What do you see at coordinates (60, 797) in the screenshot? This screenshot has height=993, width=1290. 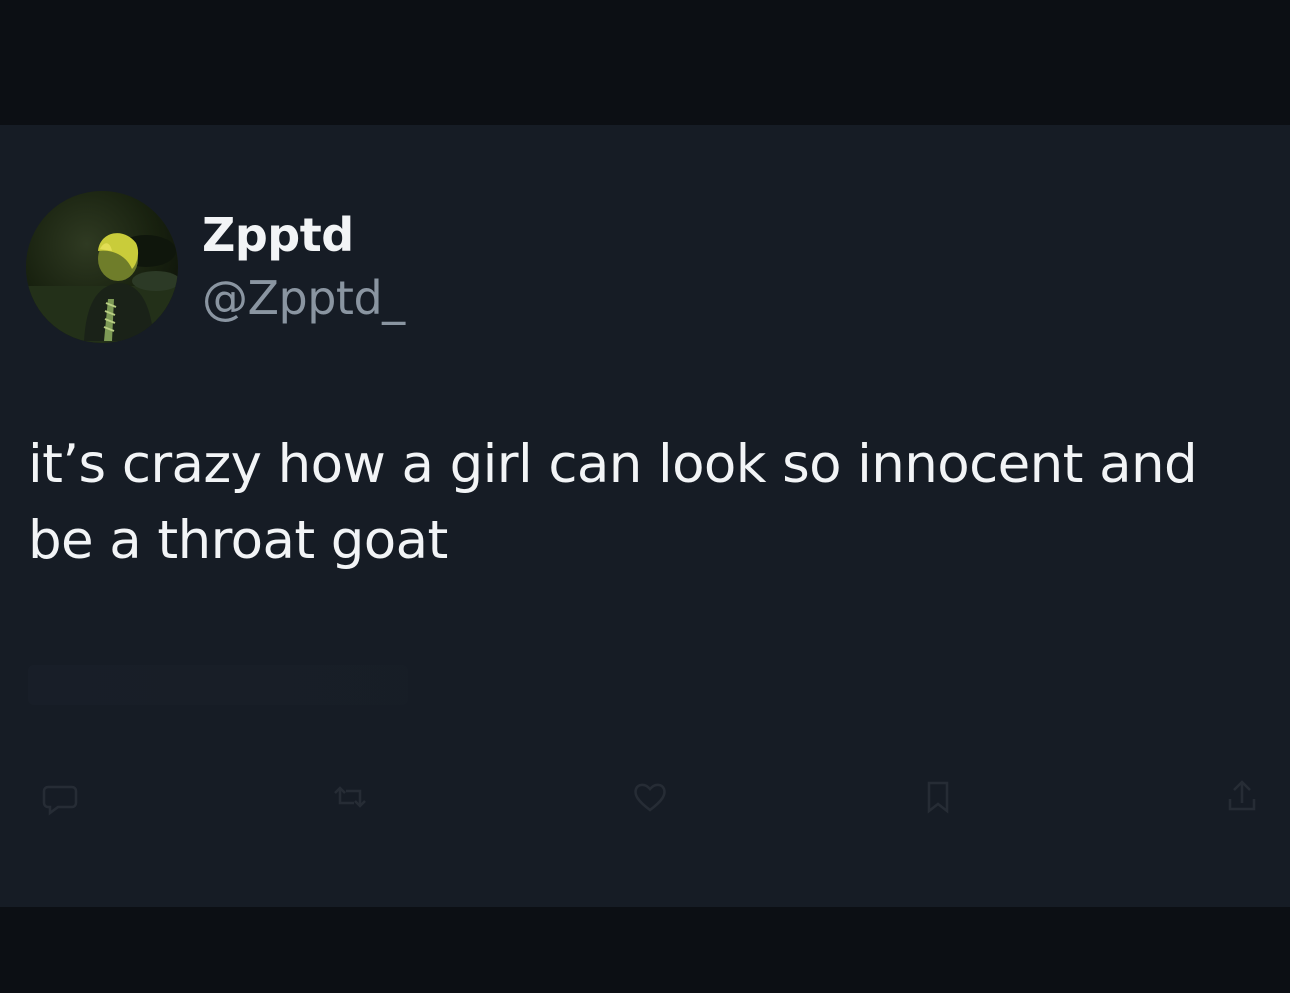 I see `reply-icon` at bounding box center [60, 797].